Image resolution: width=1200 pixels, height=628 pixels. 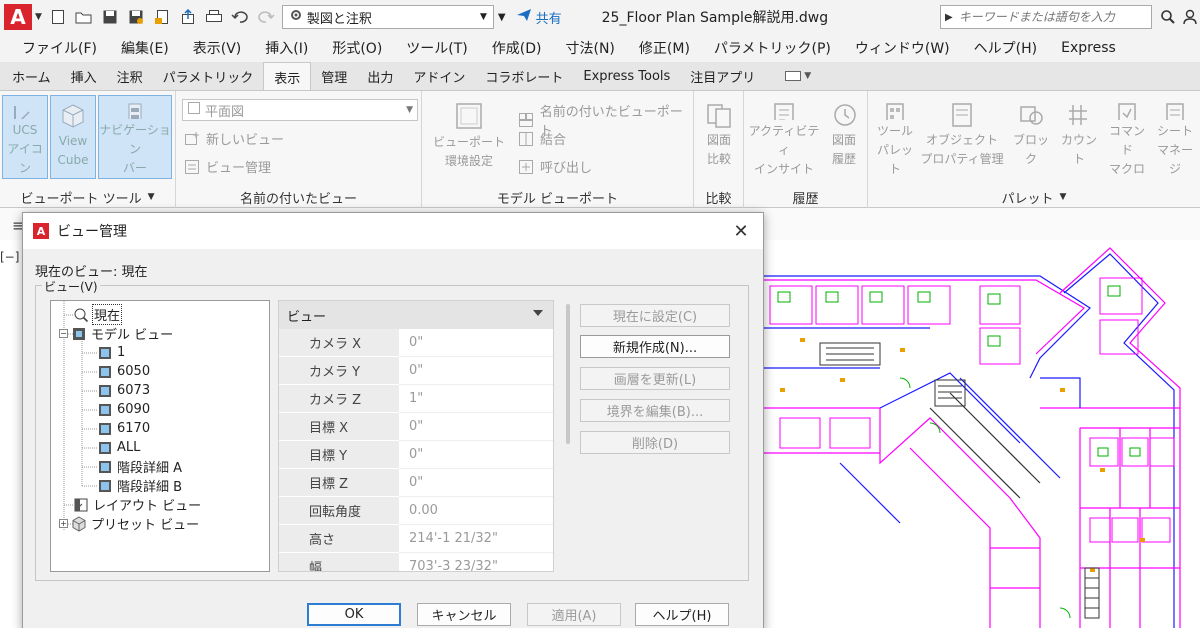 What do you see at coordinates (895, 137) in the screenshot?
I see `tool-palettes-button: ツール パレット` at bounding box center [895, 137].